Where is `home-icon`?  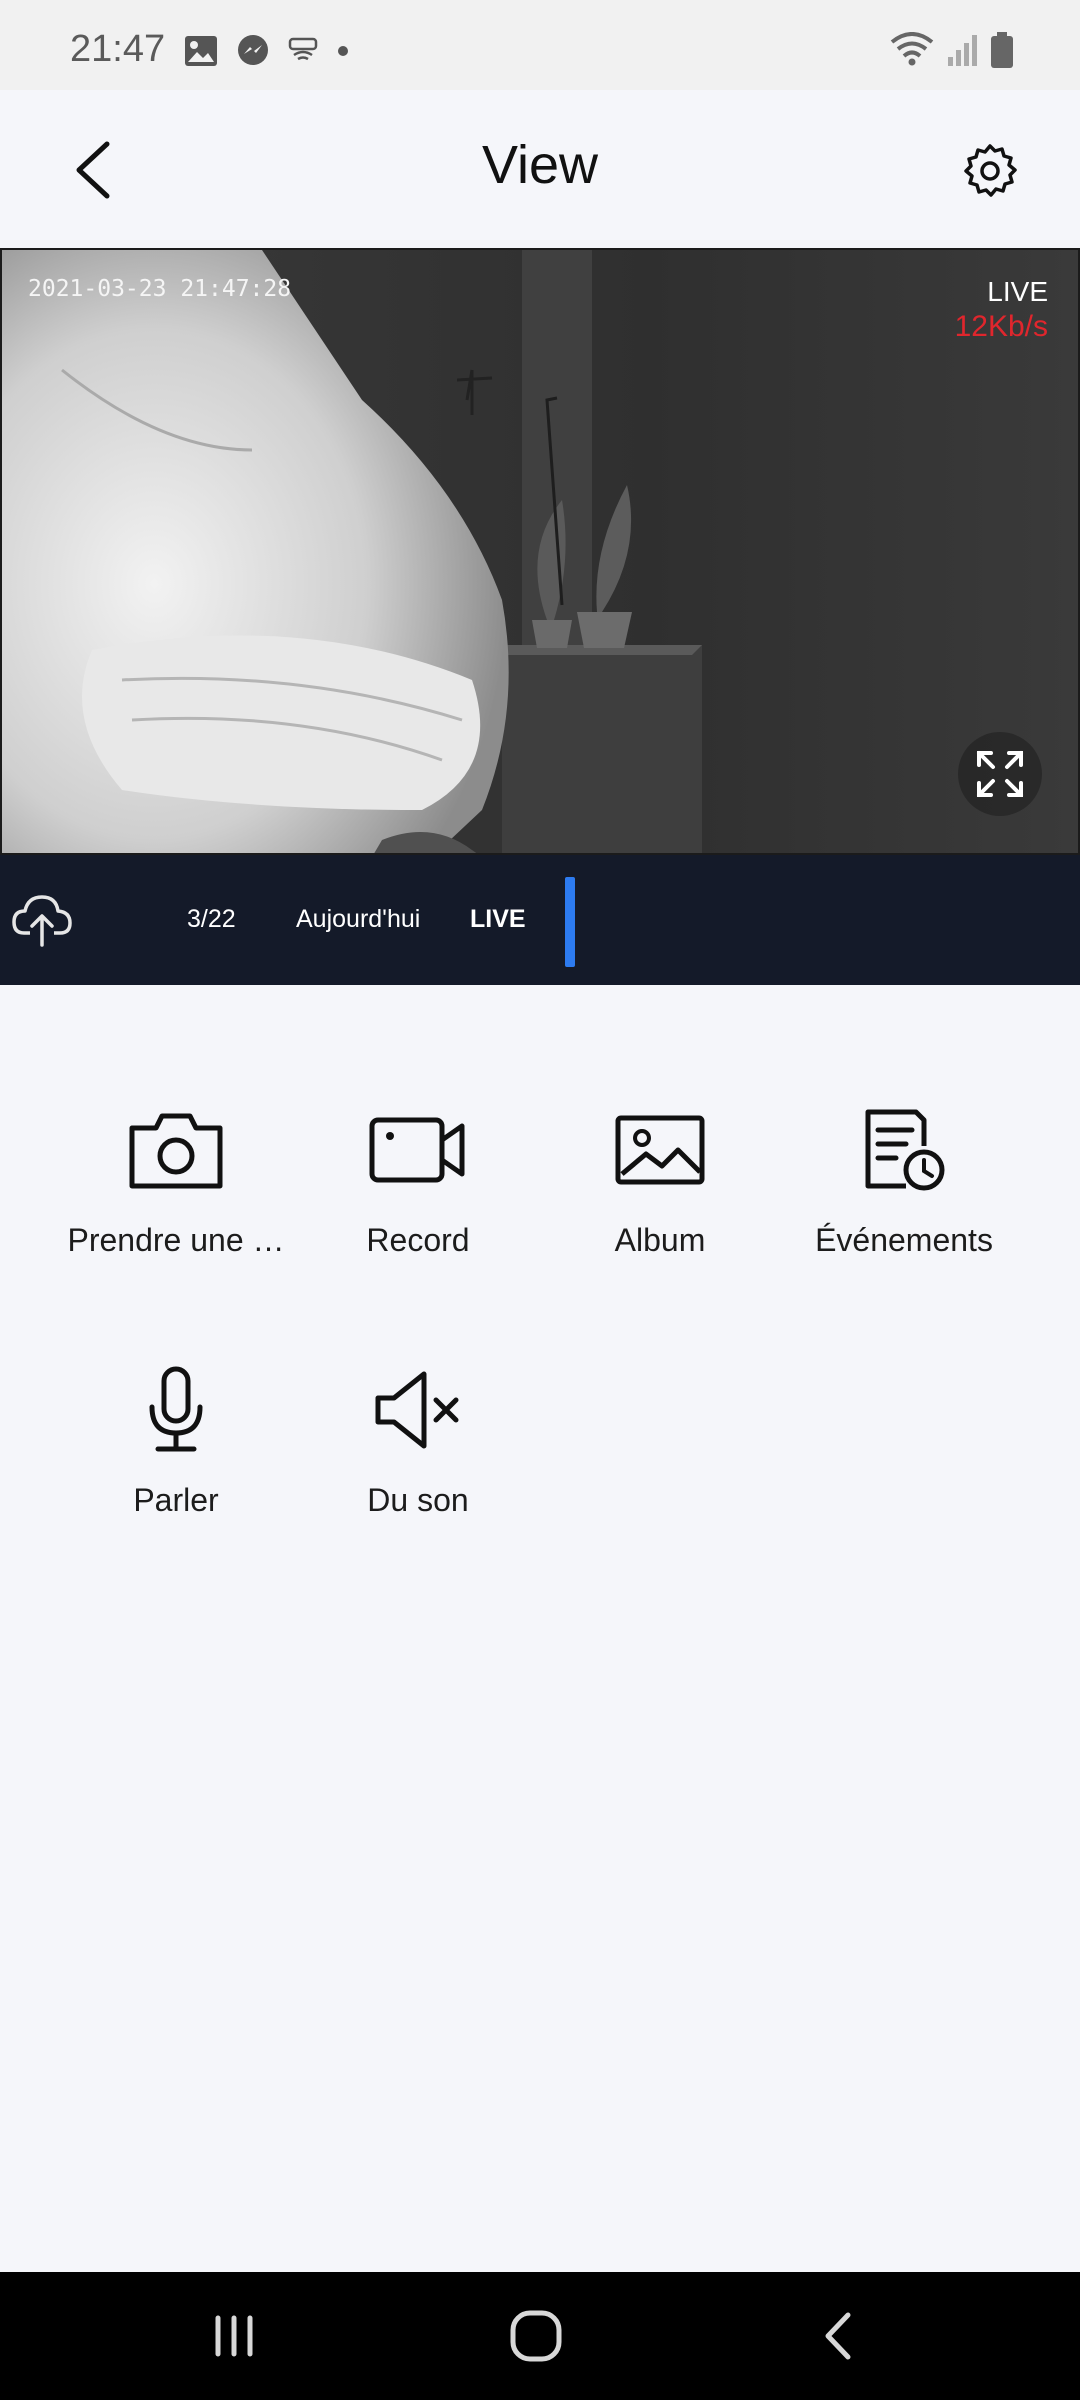
home-icon is located at coordinates (536, 2336).